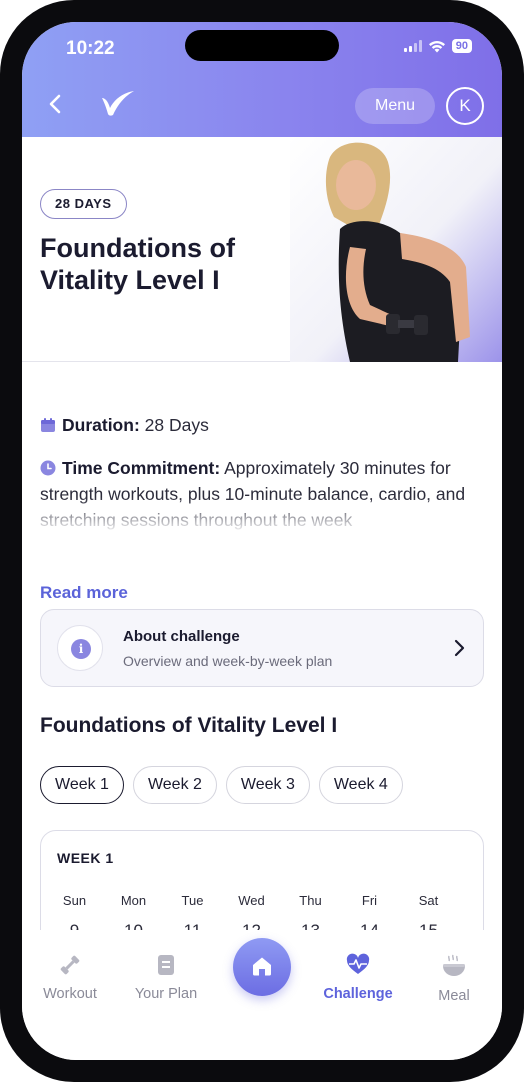 This screenshot has width=524, height=1082. What do you see at coordinates (166, 965) in the screenshot?
I see `document-icon` at bounding box center [166, 965].